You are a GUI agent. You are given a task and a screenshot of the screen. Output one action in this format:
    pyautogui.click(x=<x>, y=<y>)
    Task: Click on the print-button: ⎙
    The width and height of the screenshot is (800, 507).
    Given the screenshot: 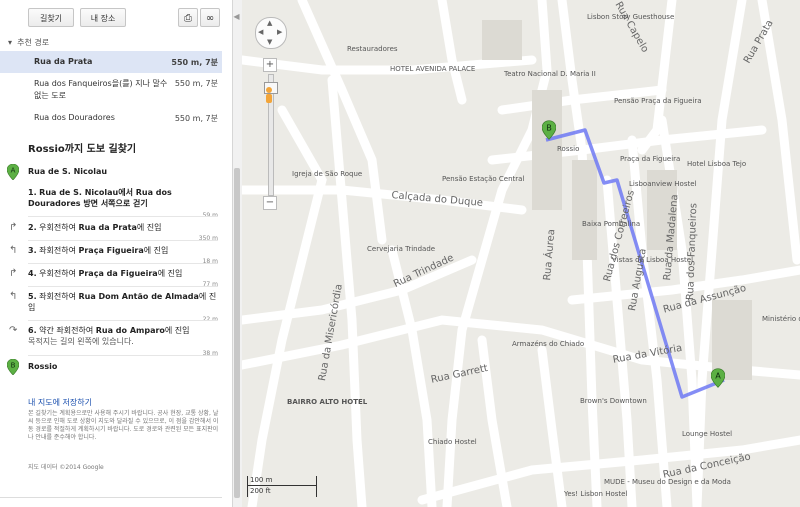 What is the action you would take?
    pyautogui.click(x=188, y=17)
    